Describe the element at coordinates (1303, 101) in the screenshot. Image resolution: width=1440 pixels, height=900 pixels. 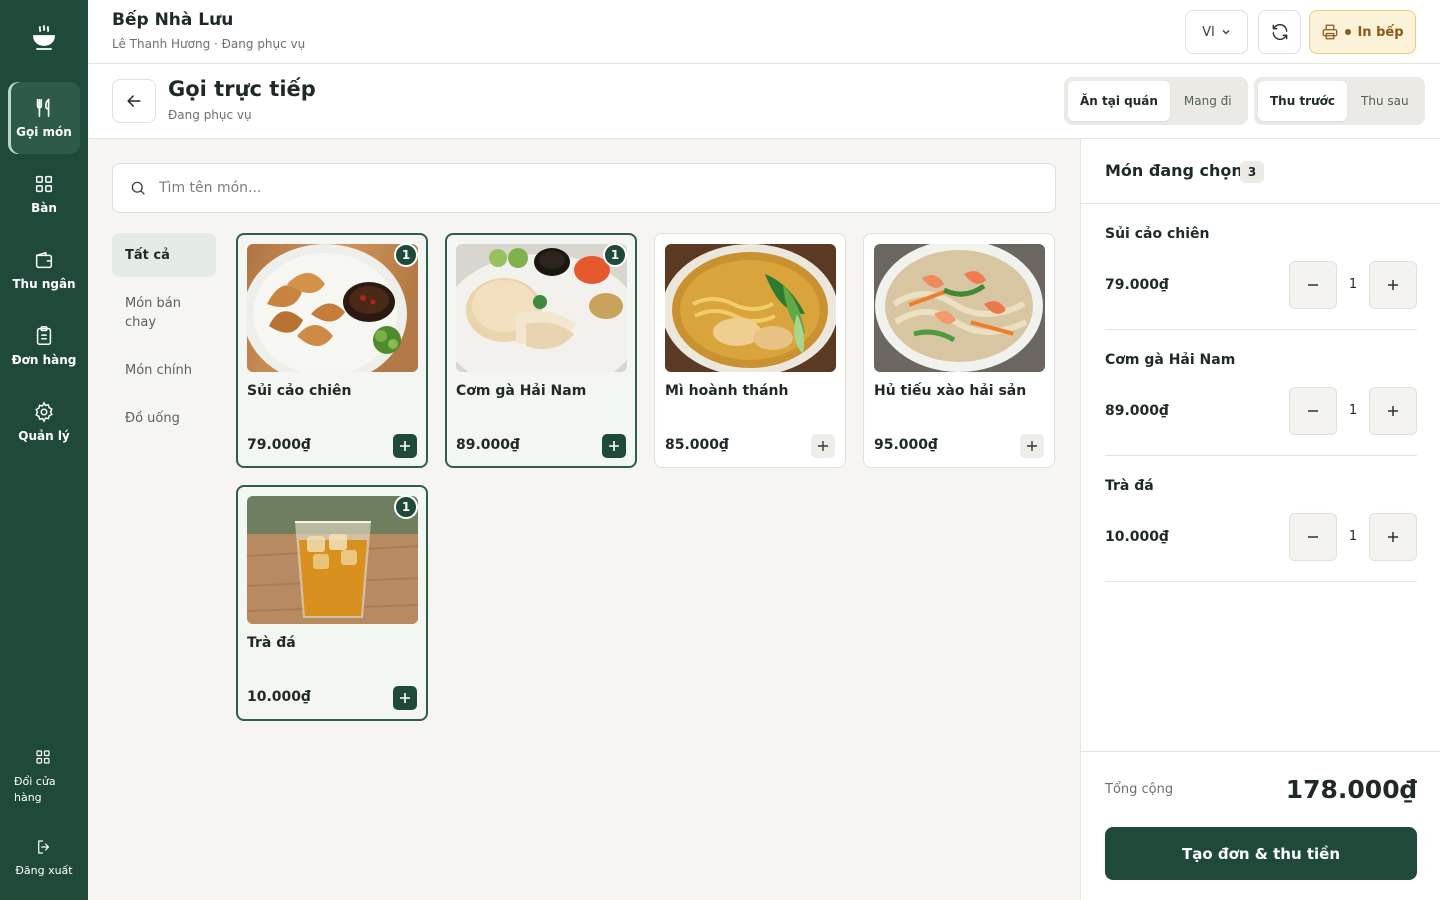
I see `pay-first-option: Thu trước` at that location.